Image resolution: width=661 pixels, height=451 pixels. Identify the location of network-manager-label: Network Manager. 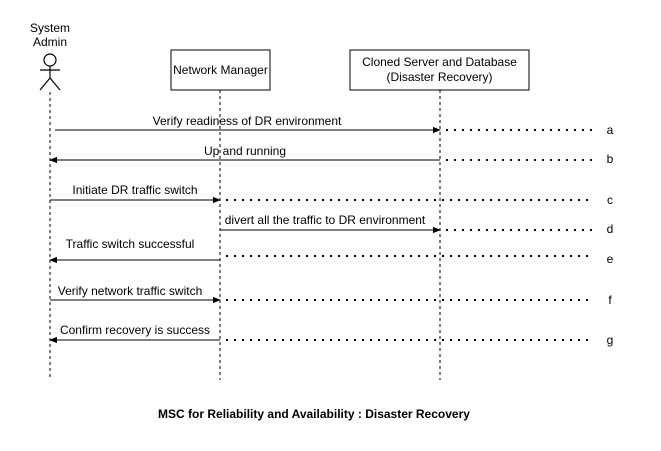
(220, 70).